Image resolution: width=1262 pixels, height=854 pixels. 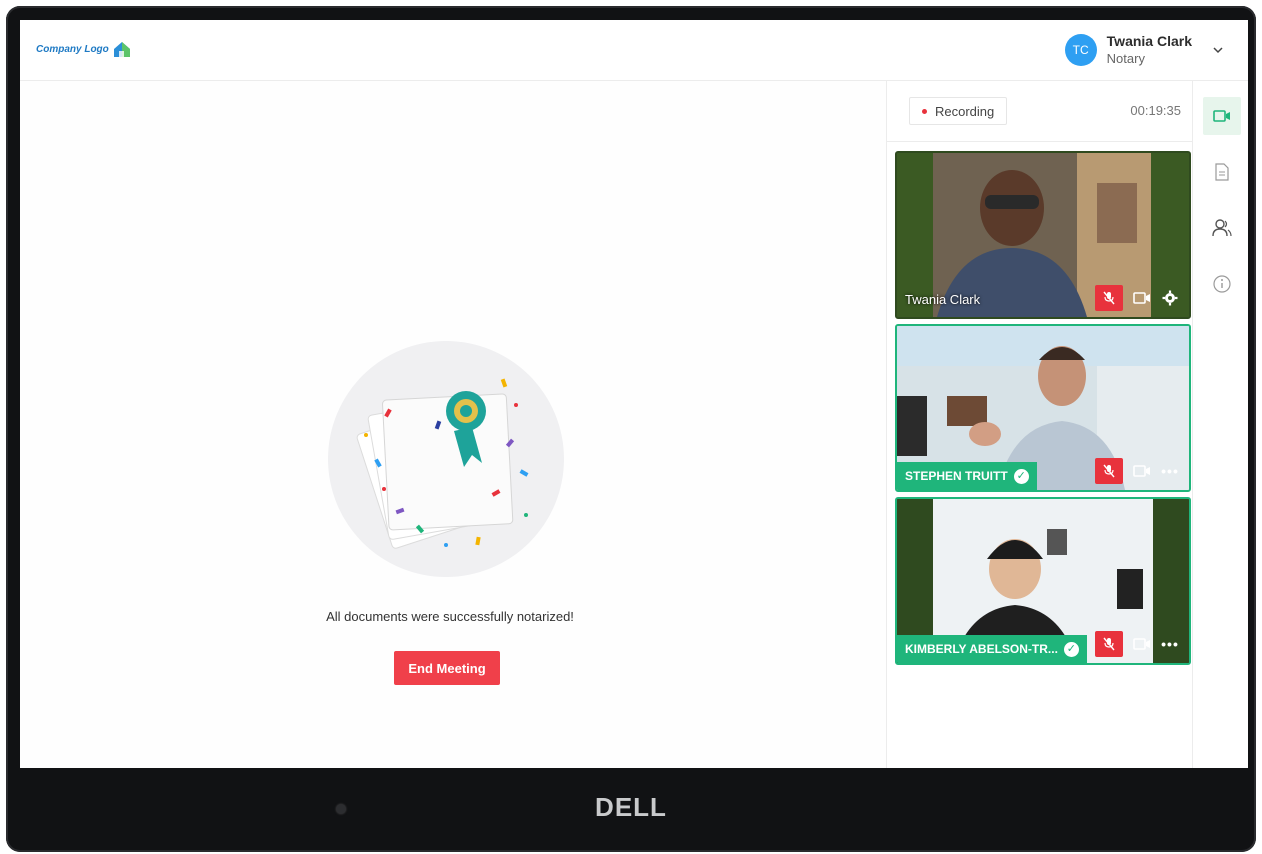 I want to click on recording-bar: Recording 00:19:35, so click(x=1040, y=111).